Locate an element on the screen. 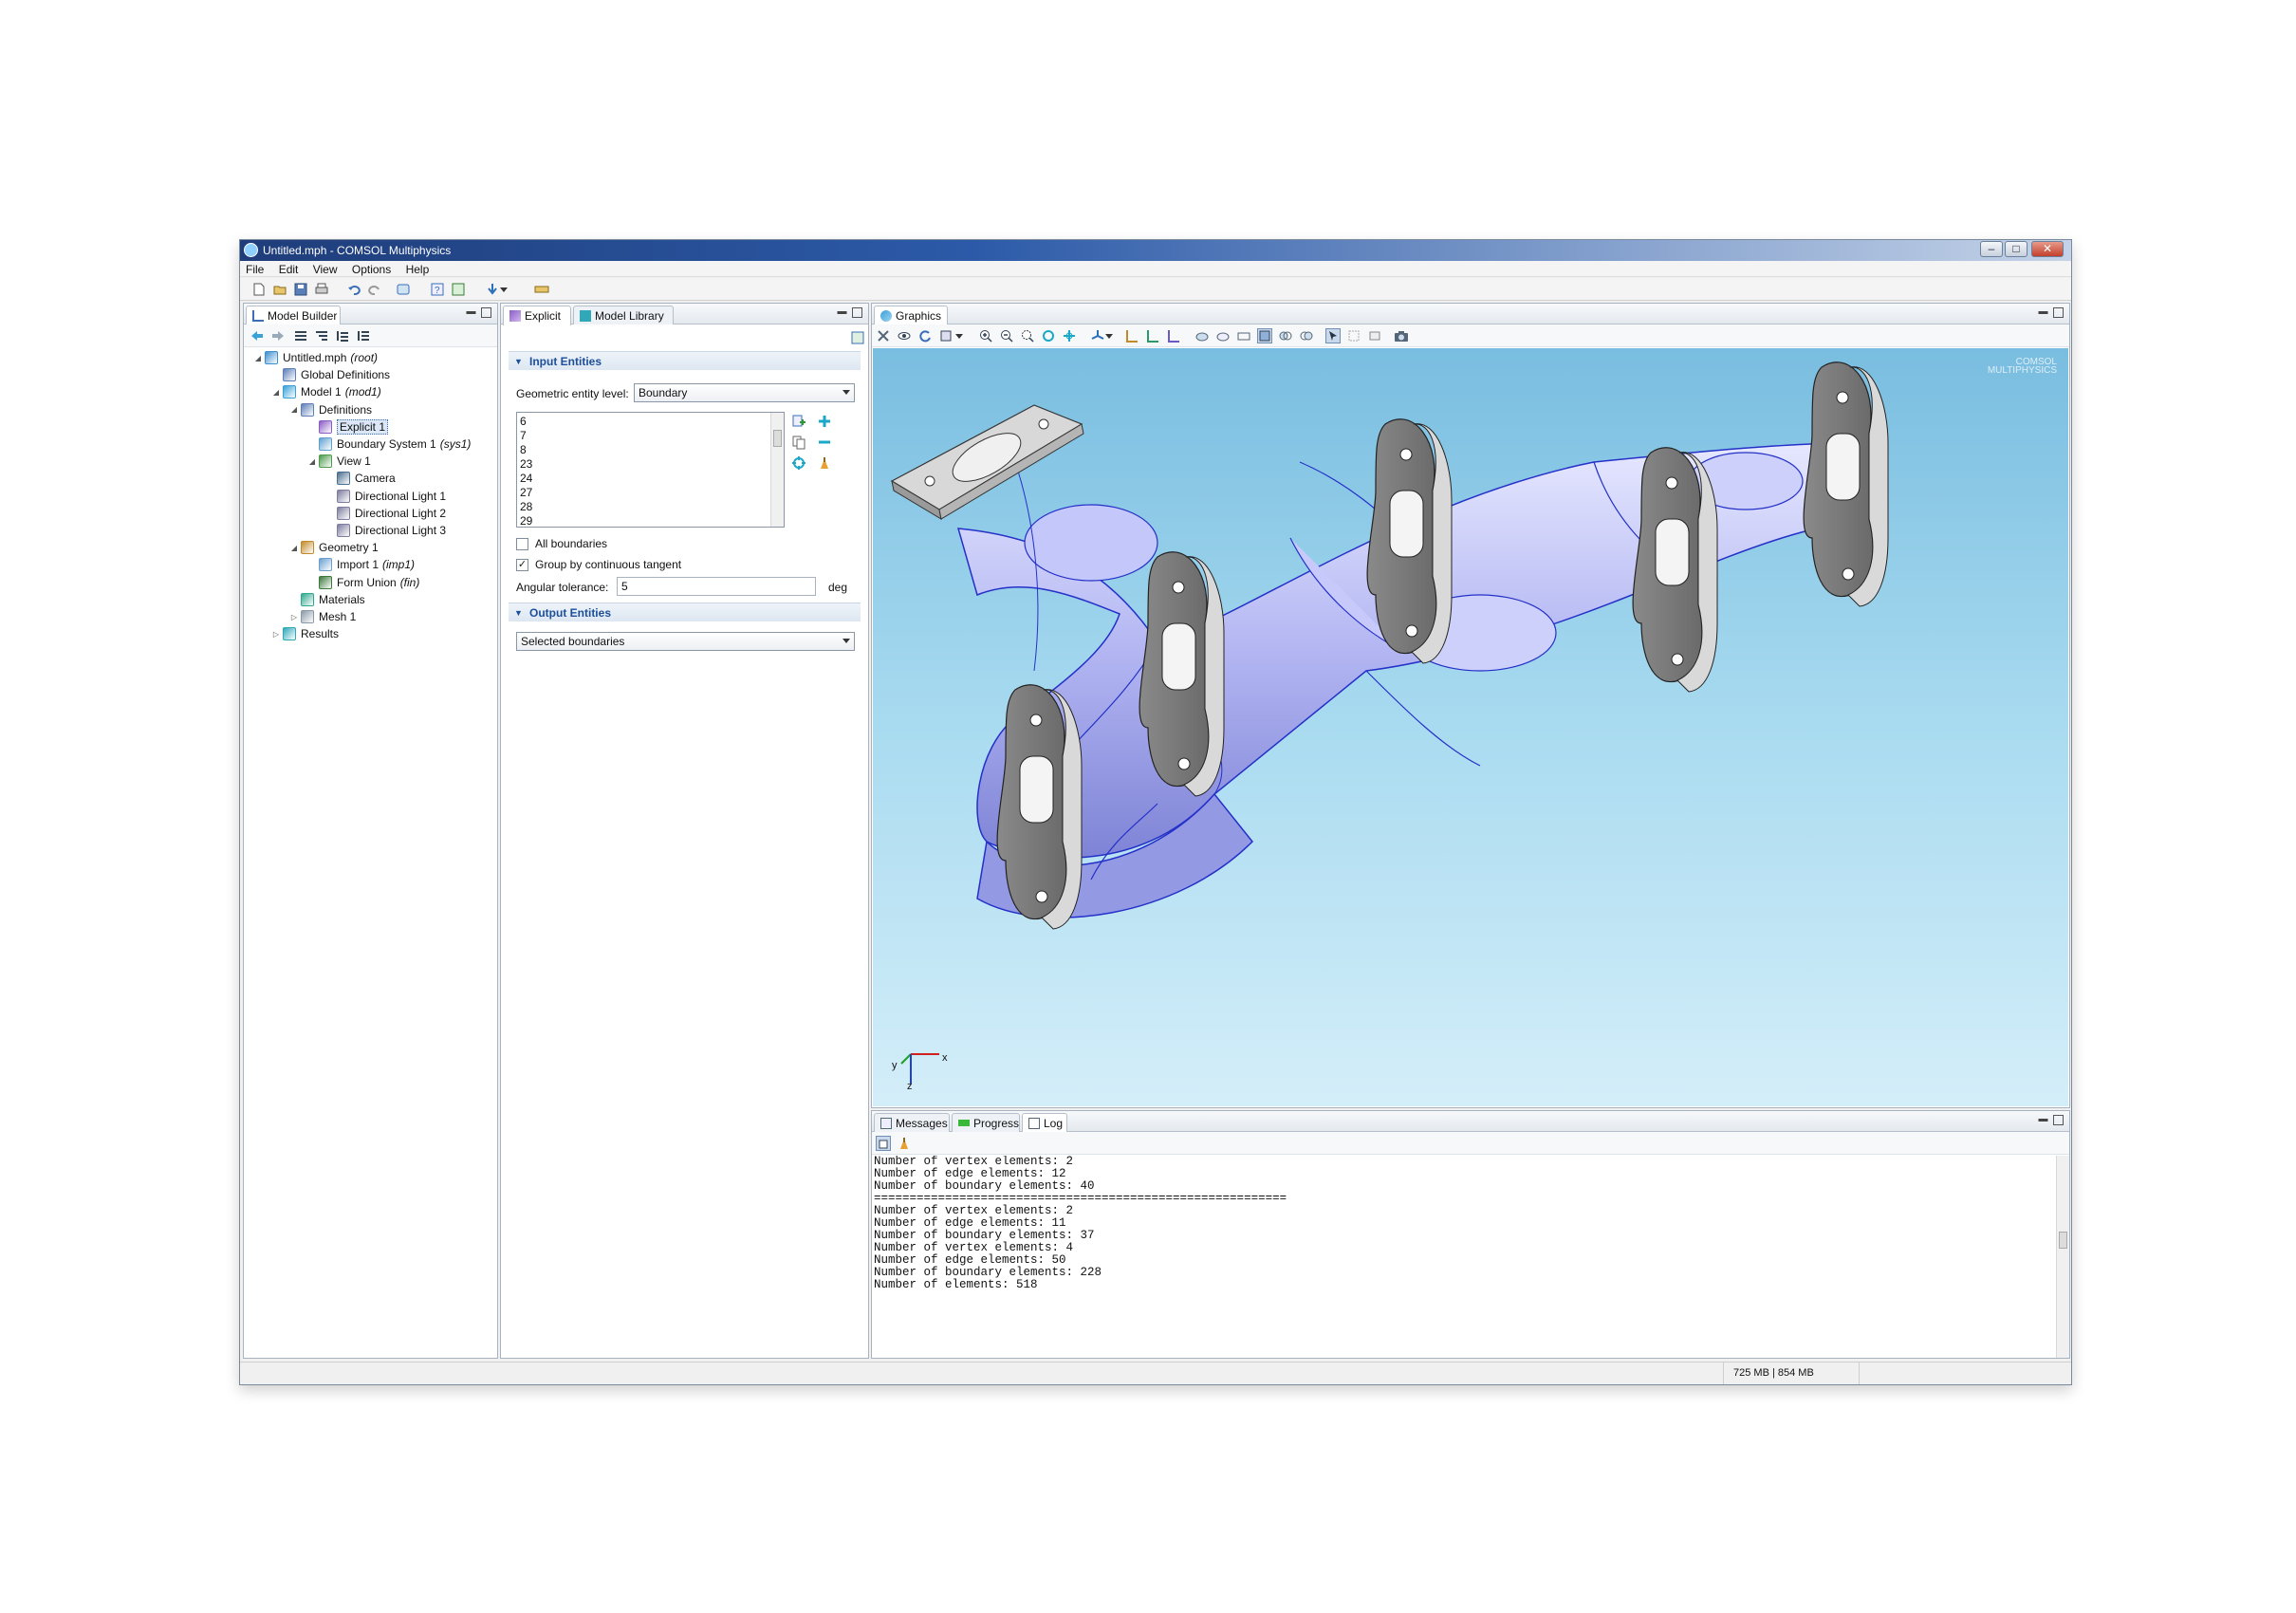  tab-progress: Progress is located at coordinates (986, 1122).